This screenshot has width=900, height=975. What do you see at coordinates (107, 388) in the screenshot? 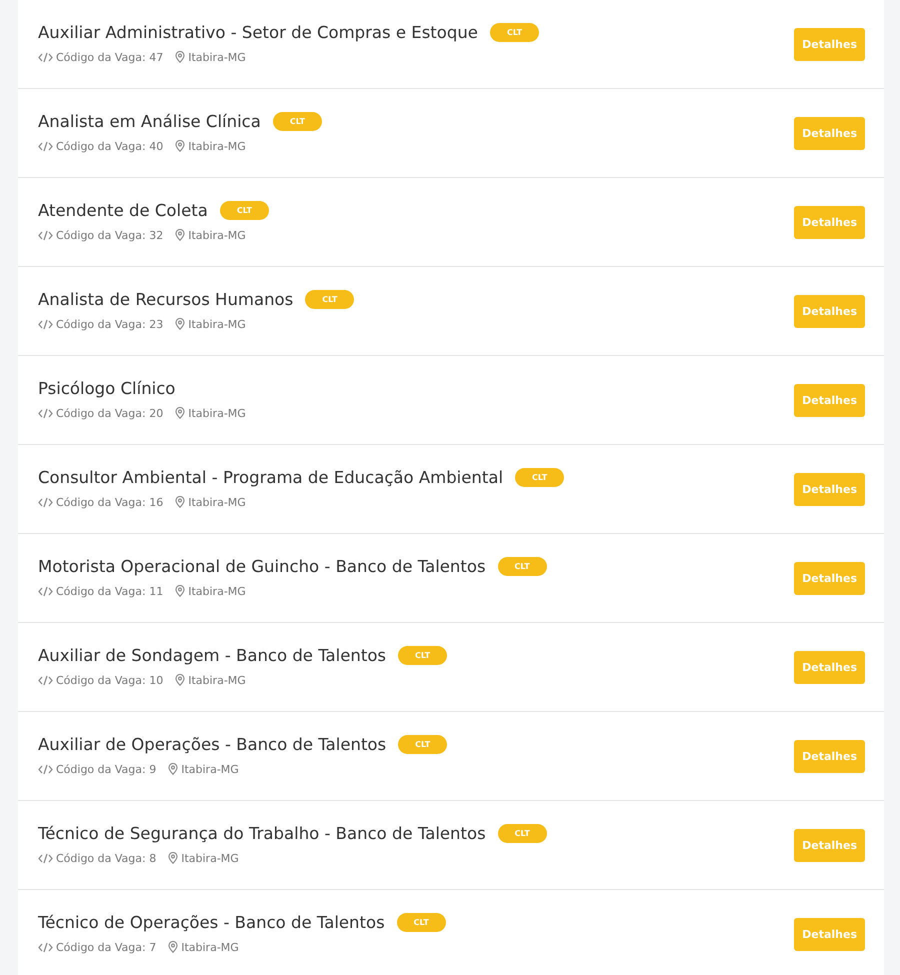
I see `job-title: Psicólogo Clínico` at bounding box center [107, 388].